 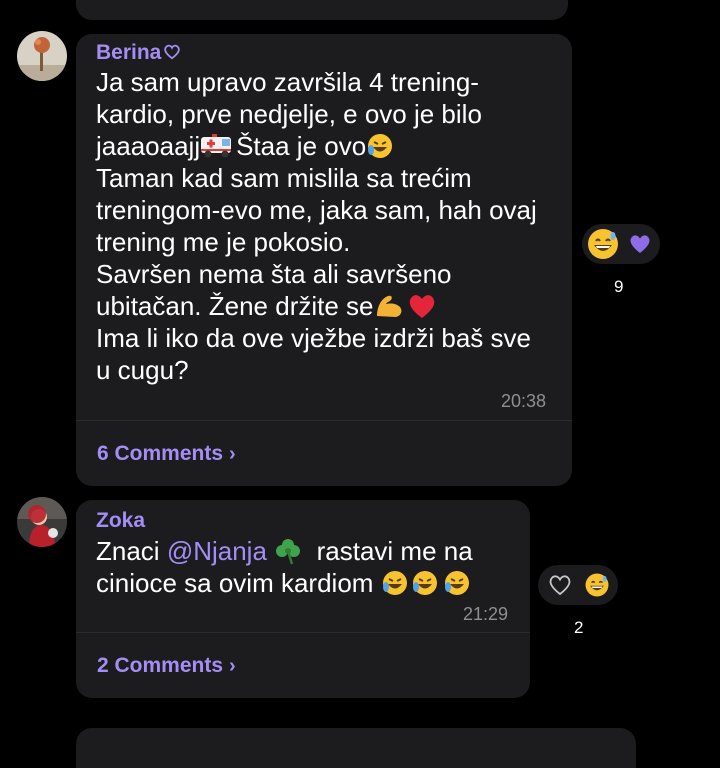 I want to click on comments-link: 2 Comments ›, so click(x=166, y=666).